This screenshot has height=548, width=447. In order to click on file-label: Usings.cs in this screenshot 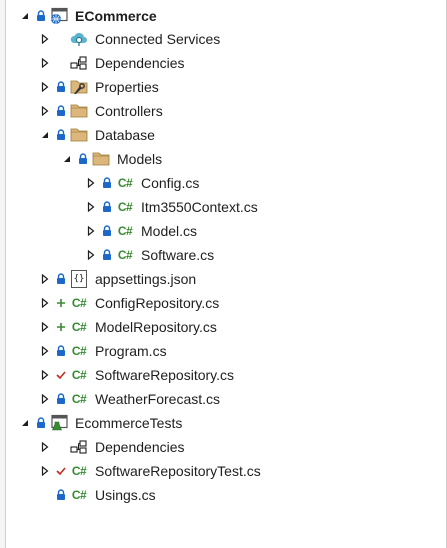, I will do `click(125, 495)`.